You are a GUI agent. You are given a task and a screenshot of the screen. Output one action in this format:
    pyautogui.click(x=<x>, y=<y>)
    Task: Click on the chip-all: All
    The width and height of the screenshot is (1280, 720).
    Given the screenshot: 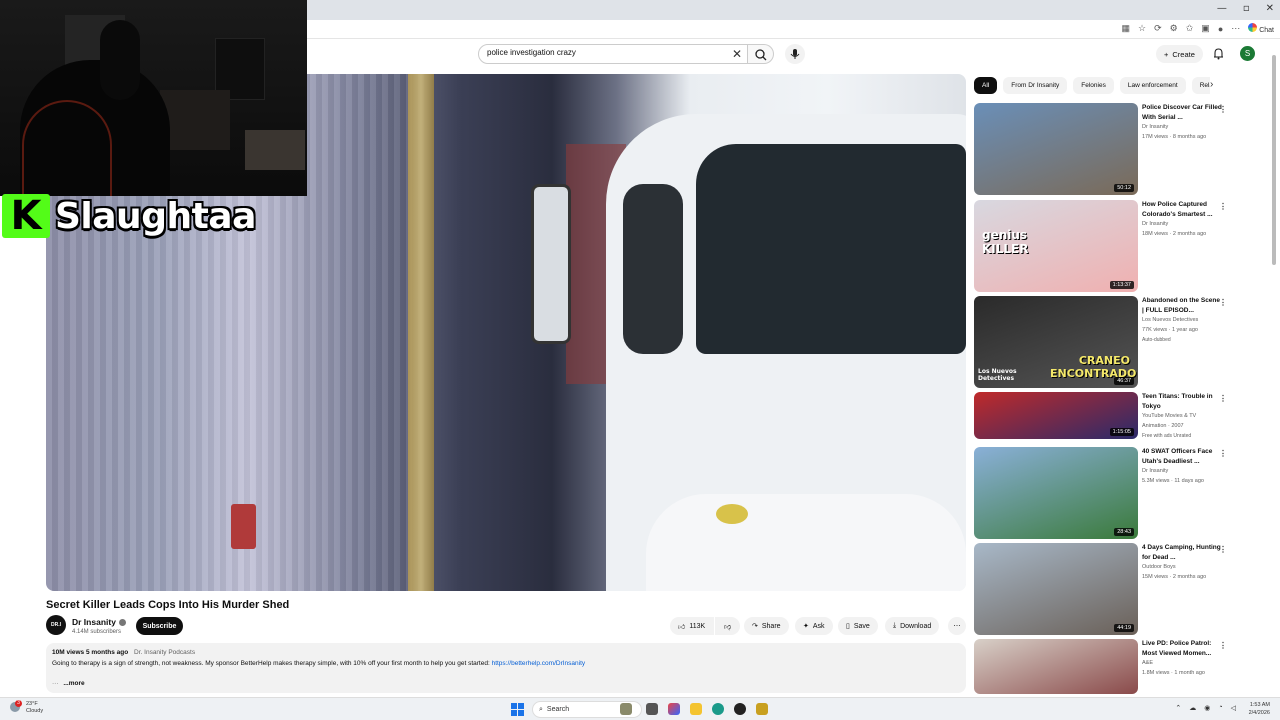 What is the action you would take?
    pyautogui.click(x=986, y=85)
    